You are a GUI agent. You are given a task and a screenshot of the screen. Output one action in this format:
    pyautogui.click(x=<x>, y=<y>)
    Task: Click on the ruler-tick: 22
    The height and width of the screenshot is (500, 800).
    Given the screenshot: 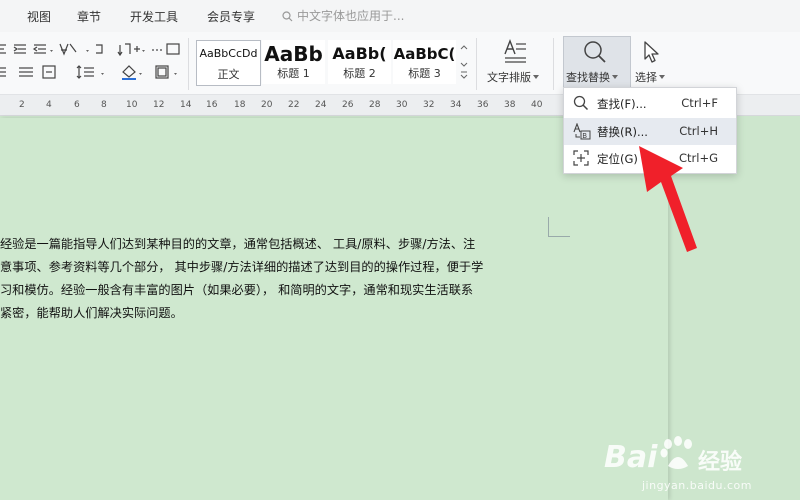 What is the action you would take?
    pyautogui.click(x=294, y=105)
    